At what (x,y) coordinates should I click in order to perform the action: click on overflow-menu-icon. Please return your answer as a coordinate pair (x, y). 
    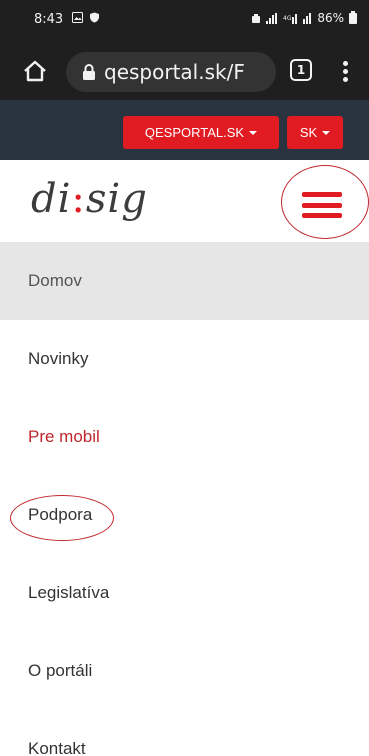
    Looking at the image, I should click on (345, 71).